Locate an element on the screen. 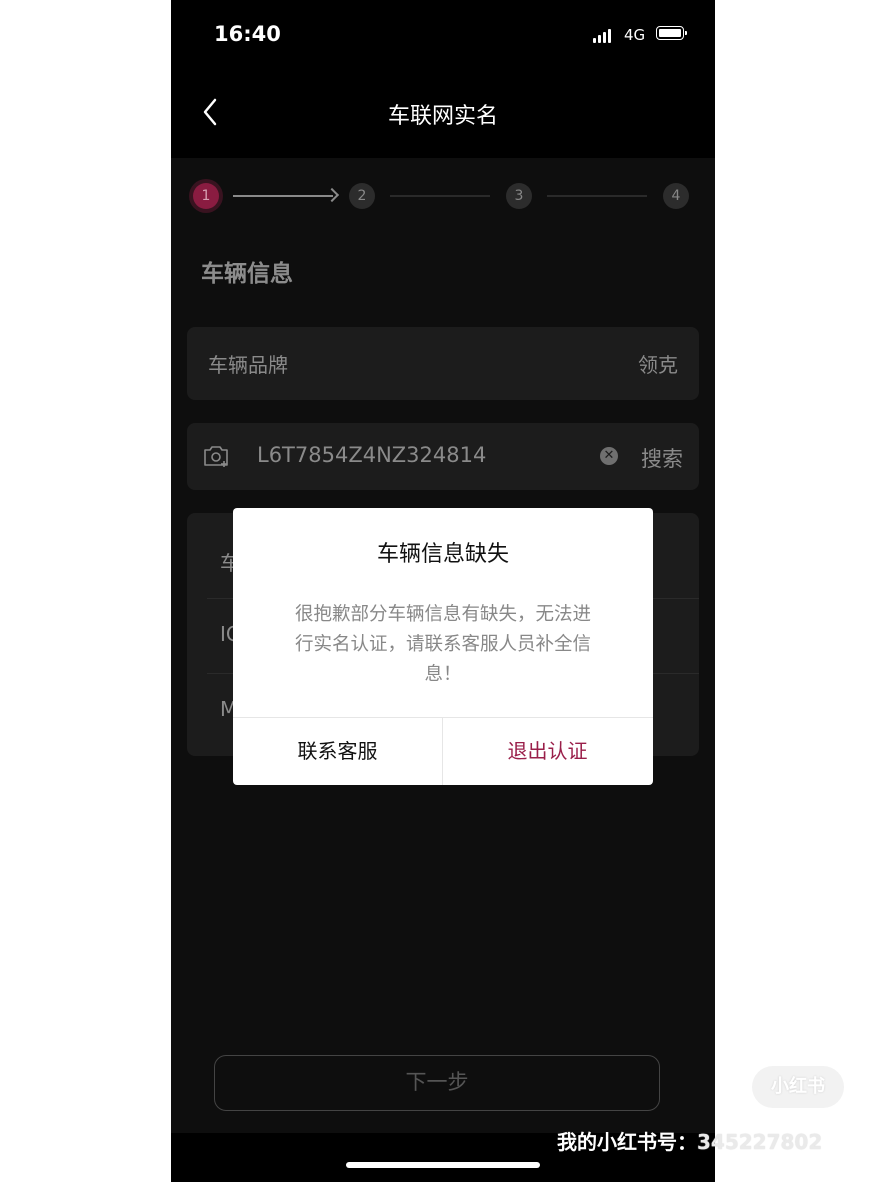 This screenshot has width=886, height=1182. battery-icon is located at coordinates (671, 33).